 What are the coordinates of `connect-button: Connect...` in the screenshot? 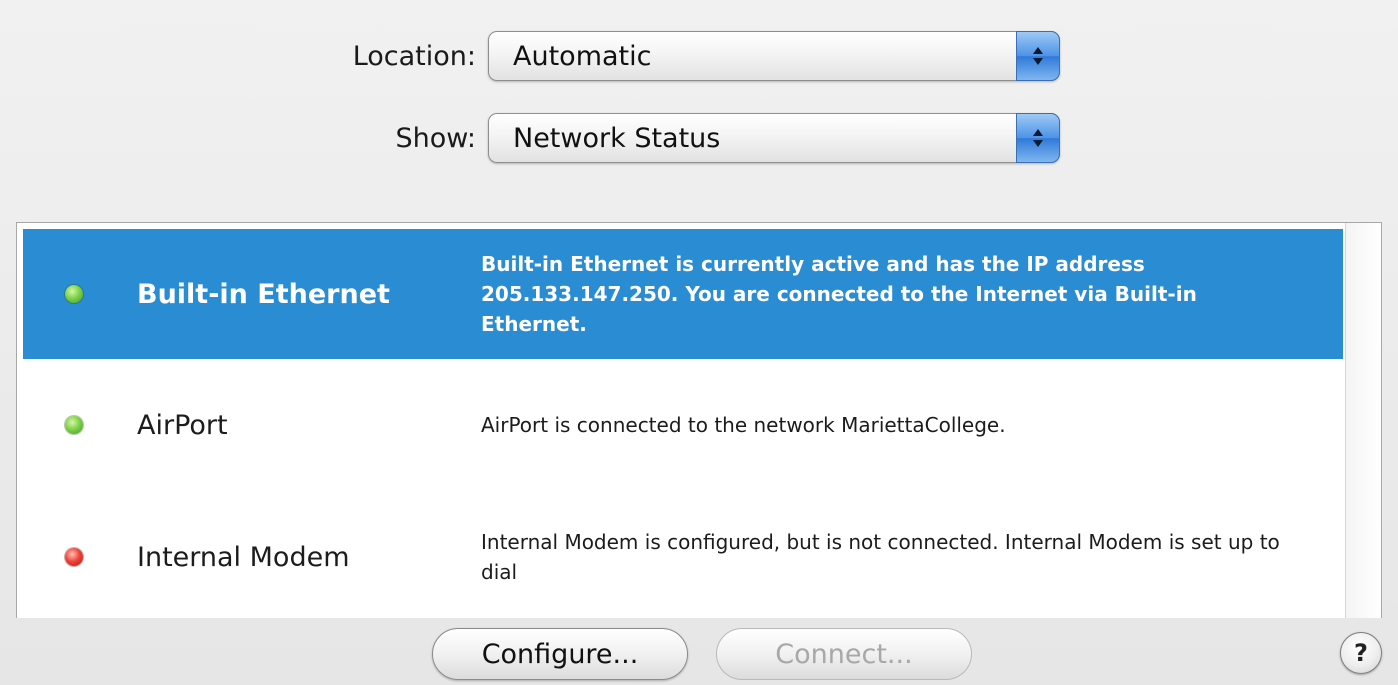 It's located at (844, 654).